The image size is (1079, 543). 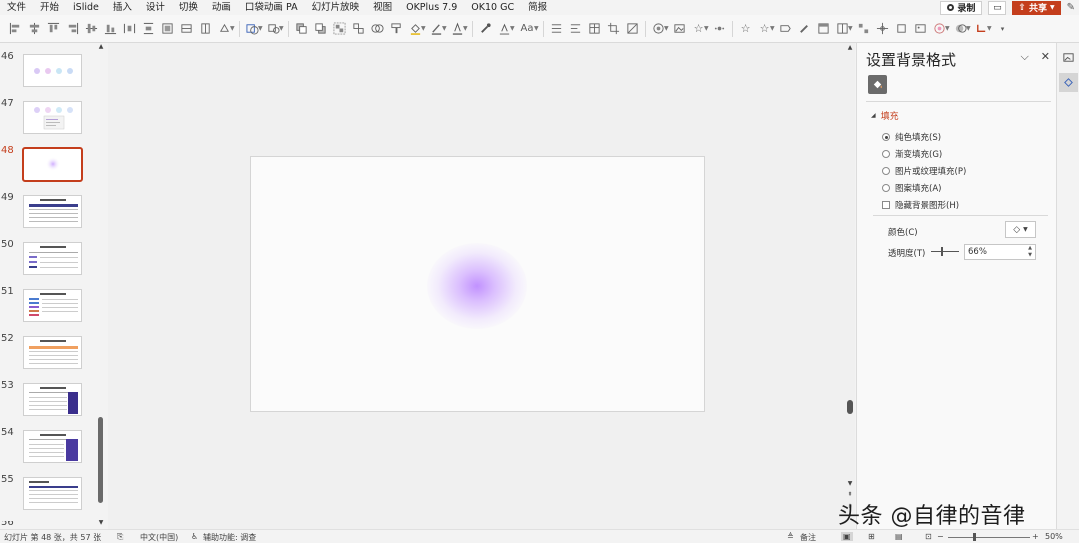 I want to click on thumbnail-row: 52, so click(x=50, y=353).